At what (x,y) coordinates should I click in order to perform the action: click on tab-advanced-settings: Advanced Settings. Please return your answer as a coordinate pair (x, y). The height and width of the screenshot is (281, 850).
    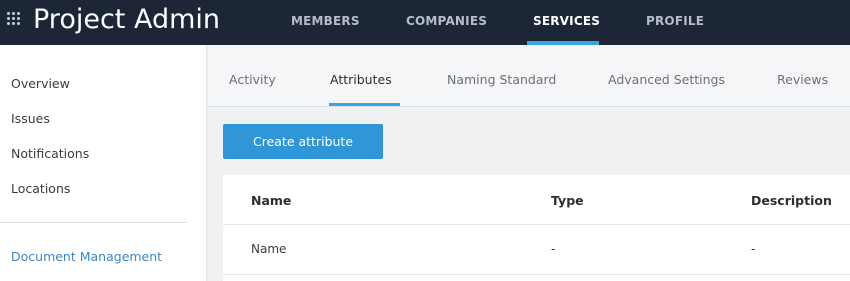
    Looking at the image, I should click on (666, 79).